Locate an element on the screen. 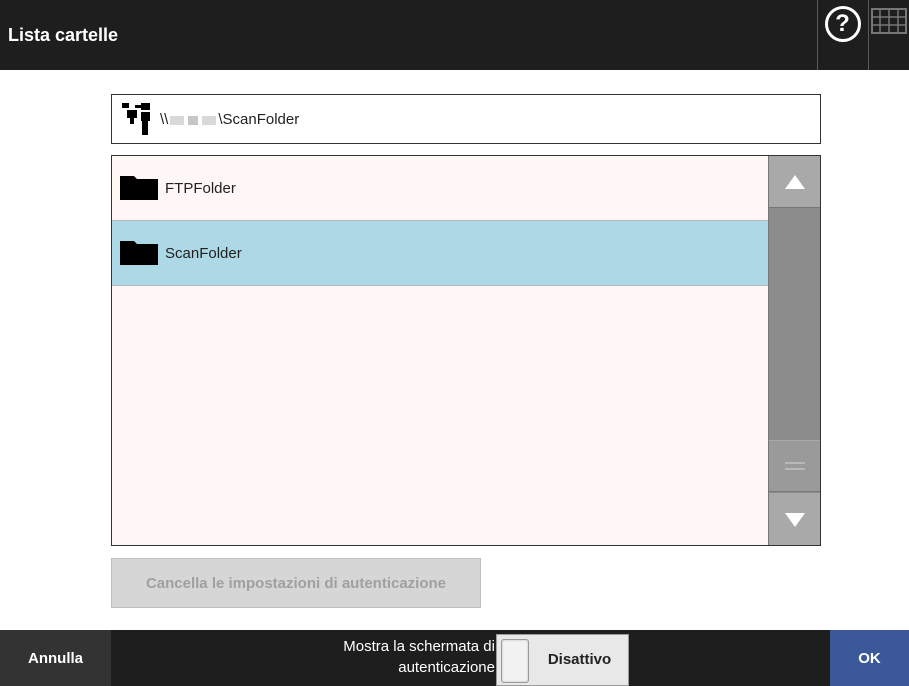 Image resolution: width=909 pixels, height=686 pixels. keyboard-icon is located at coordinates (889, 21).